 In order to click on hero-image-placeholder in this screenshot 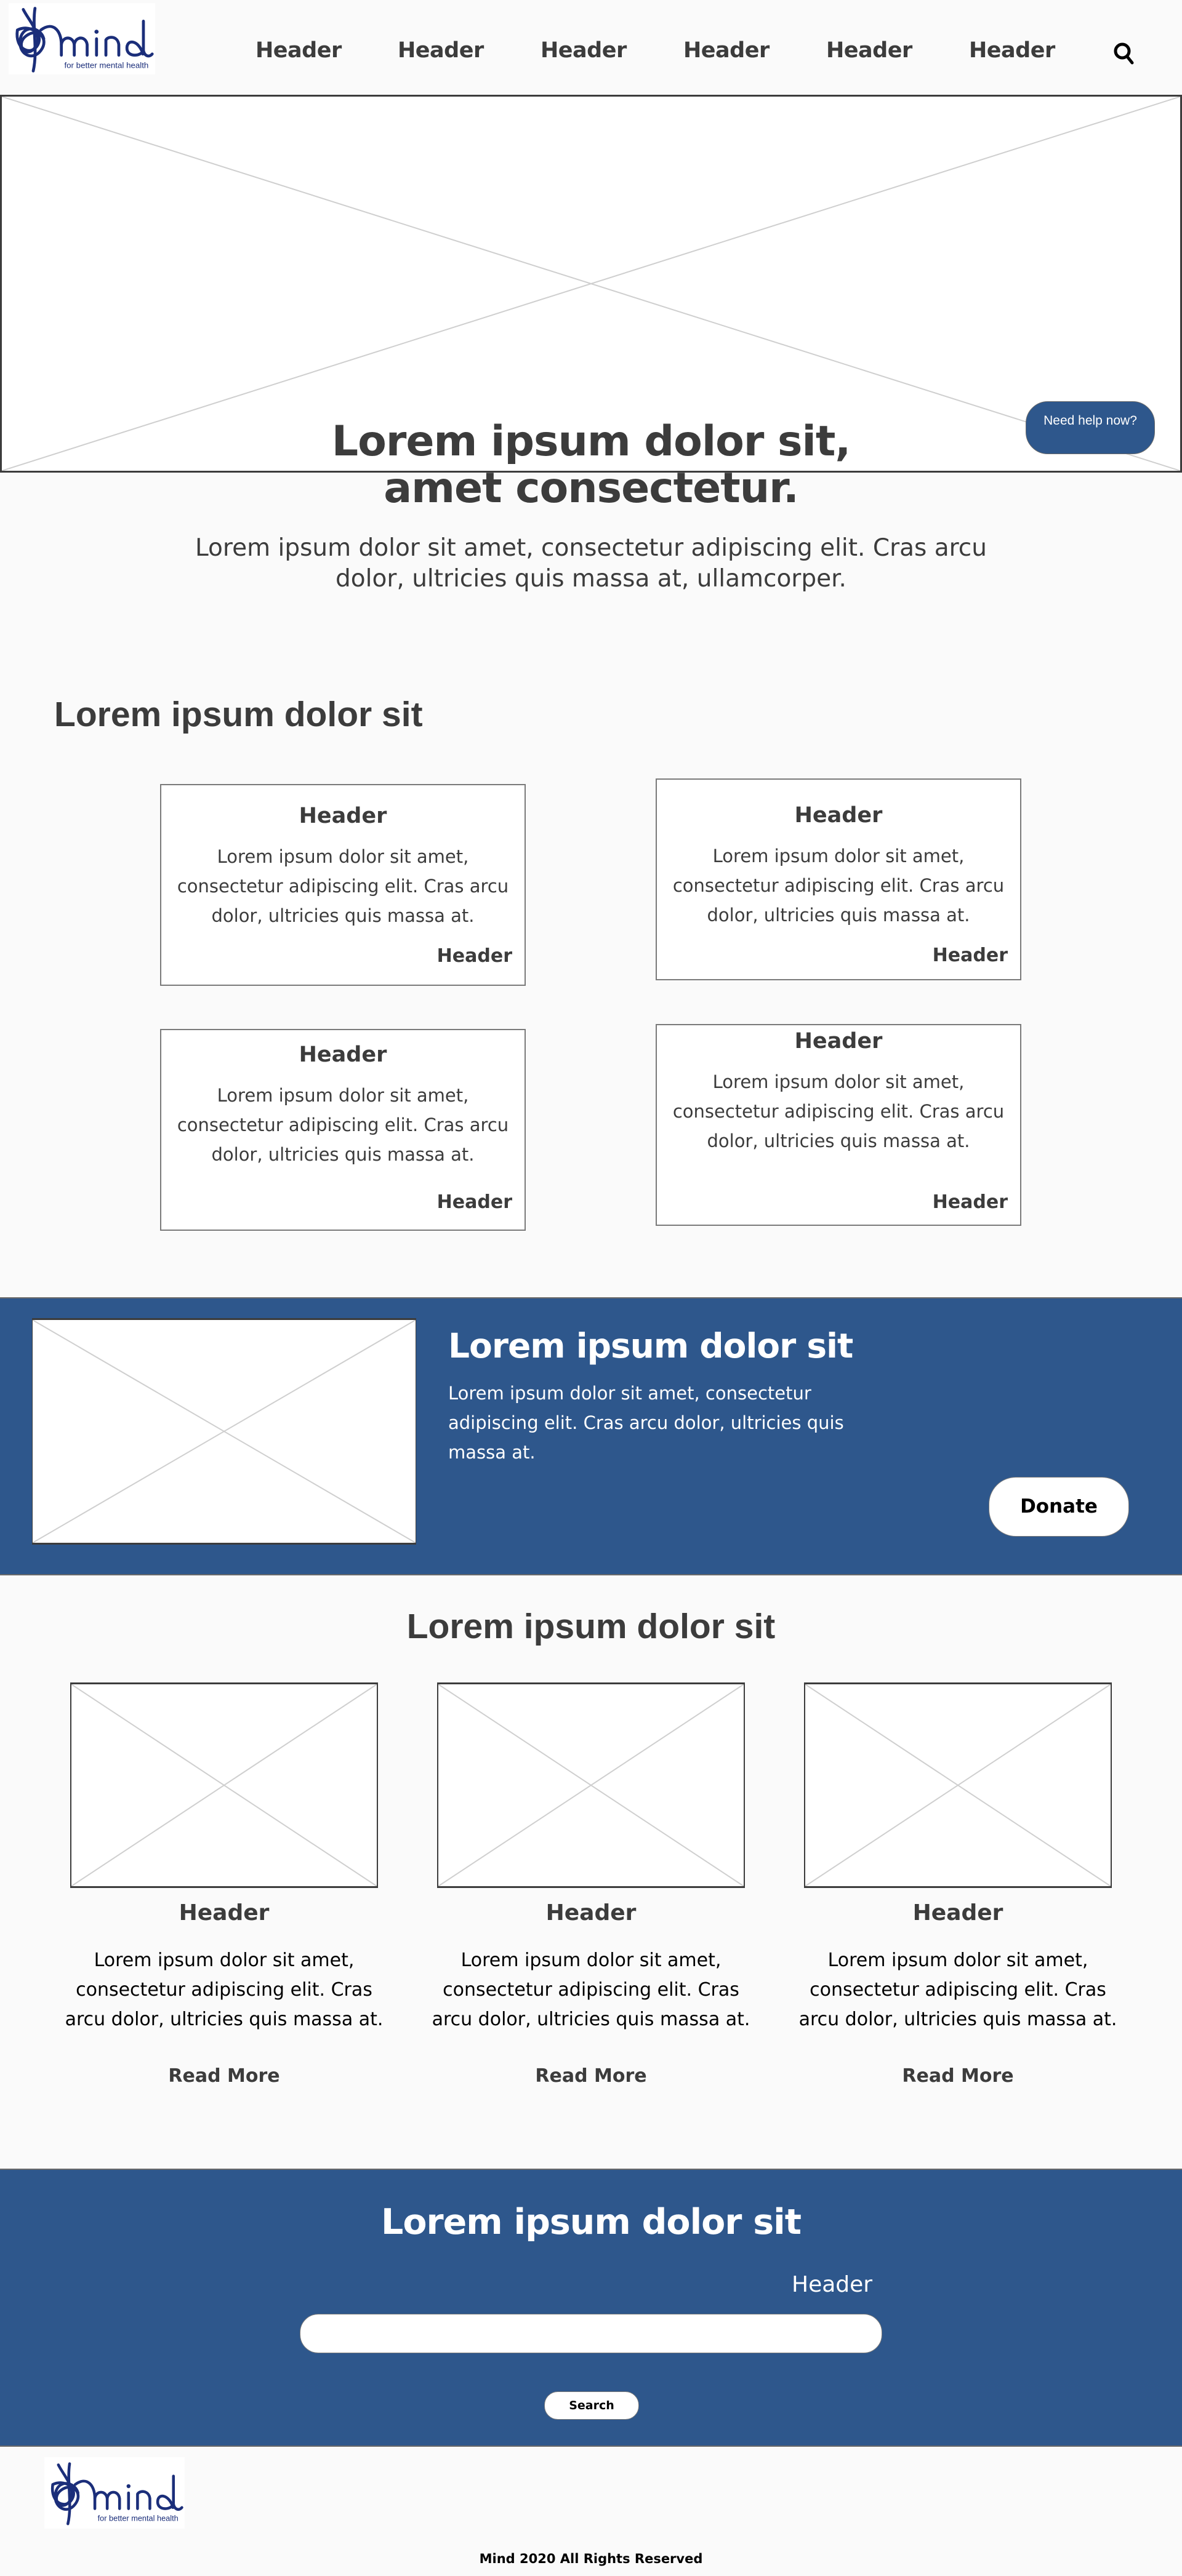, I will do `click(591, 284)`.